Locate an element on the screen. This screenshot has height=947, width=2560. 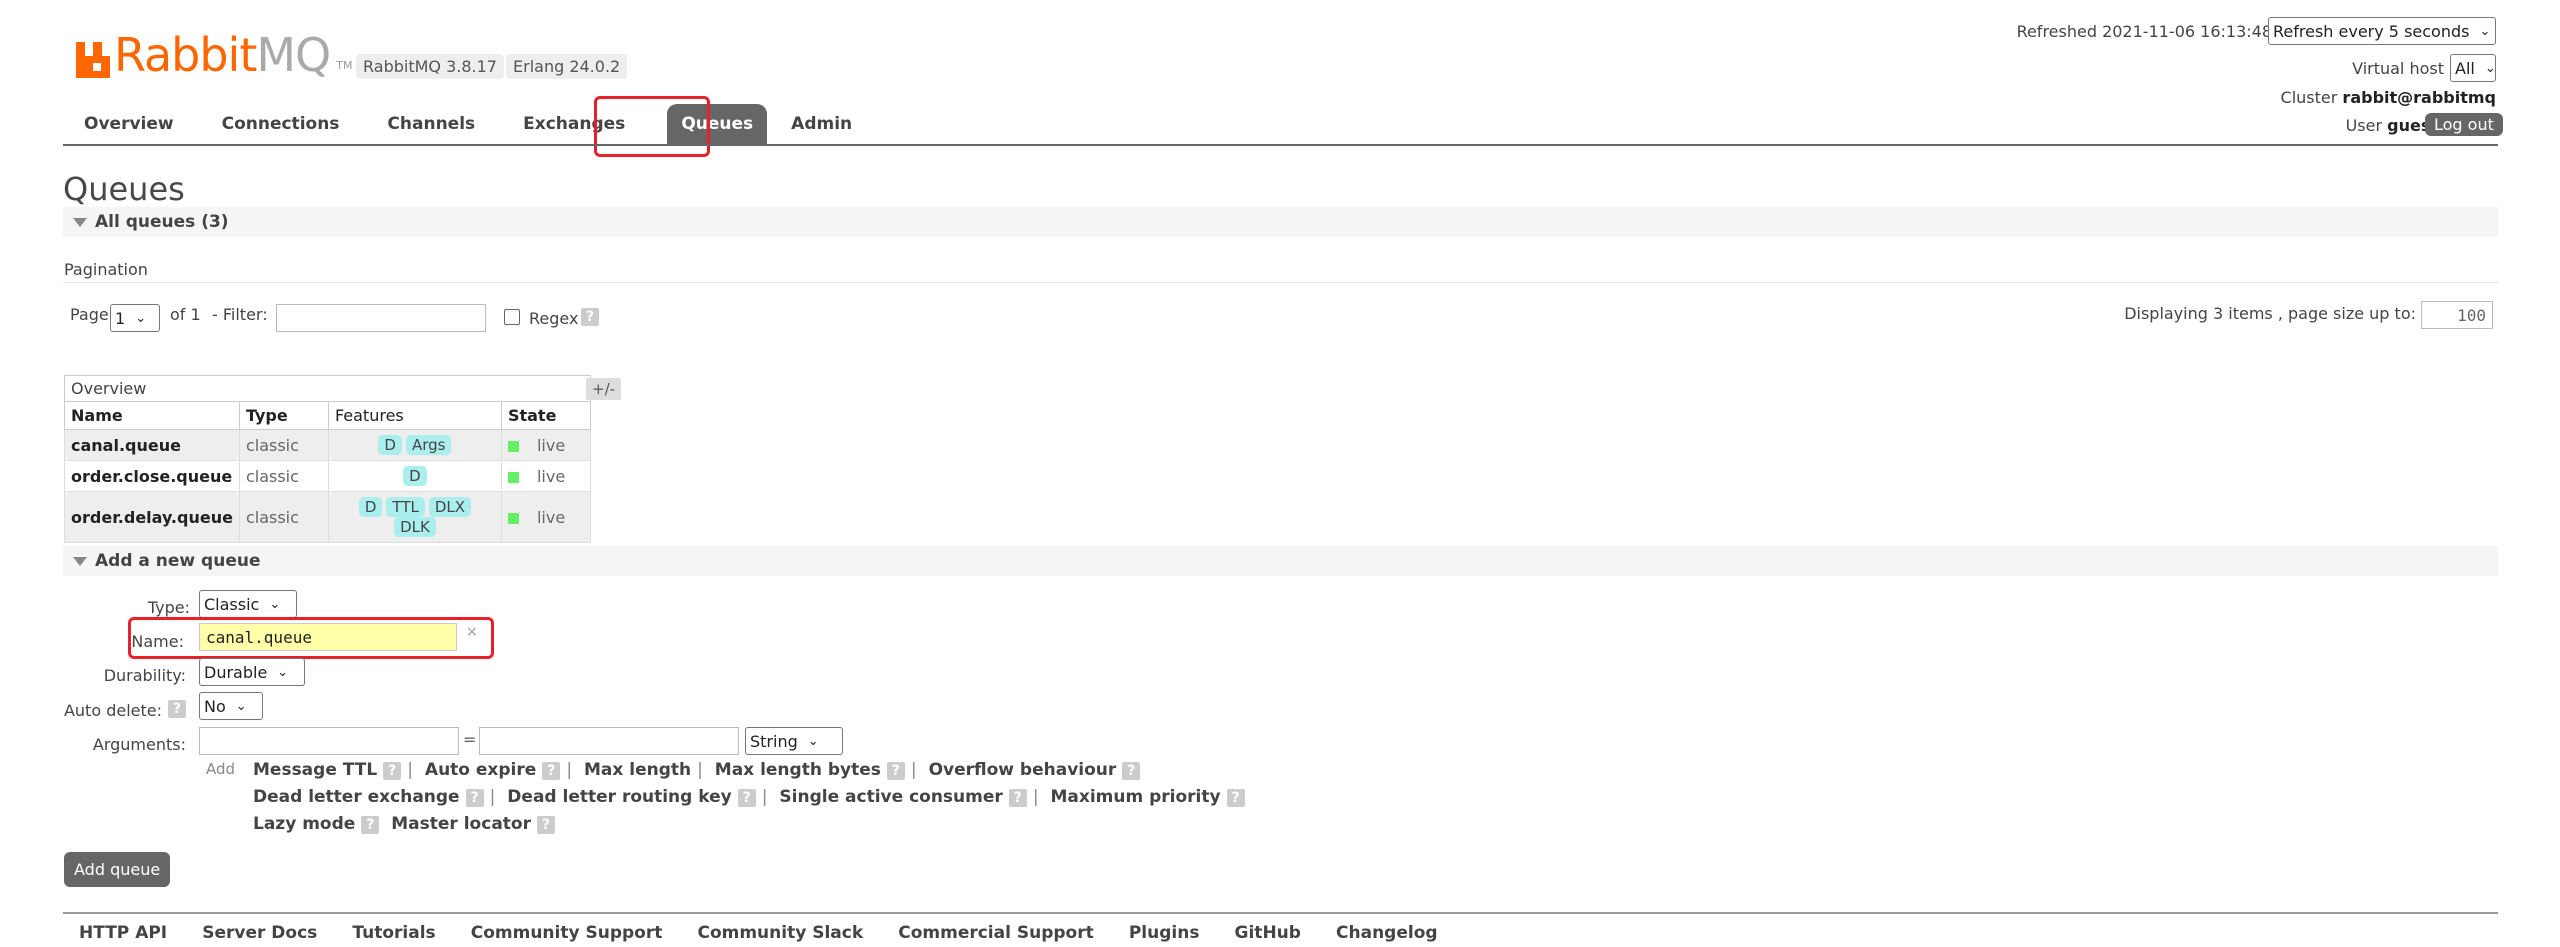
name-label: Name: is located at coordinates (157, 641).